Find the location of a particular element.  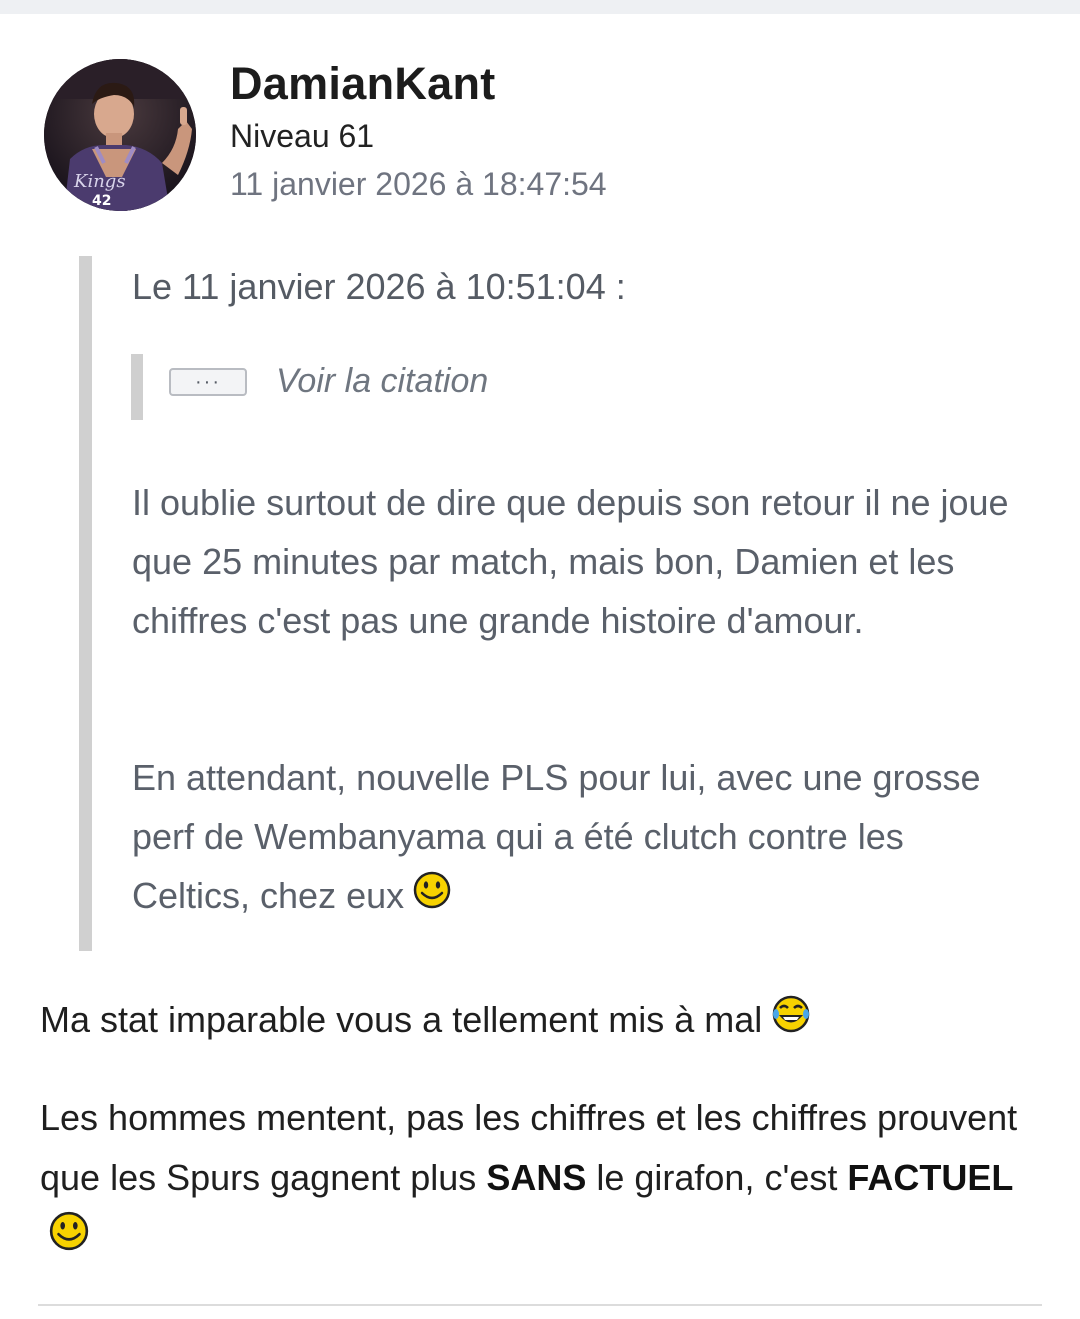

divider is located at coordinates (540, 1305).